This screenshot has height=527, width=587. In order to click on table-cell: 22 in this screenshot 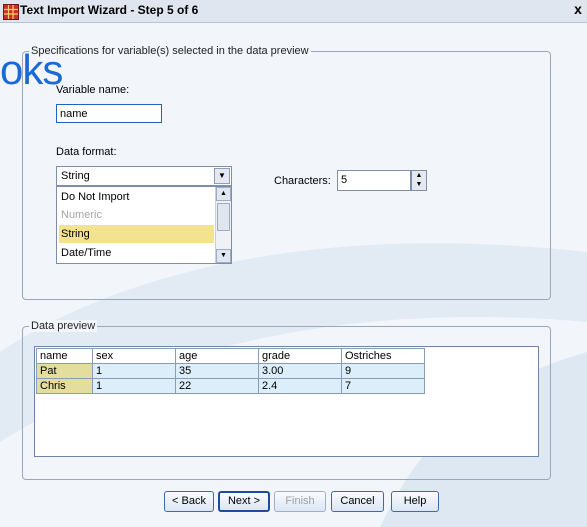, I will do `click(217, 386)`.